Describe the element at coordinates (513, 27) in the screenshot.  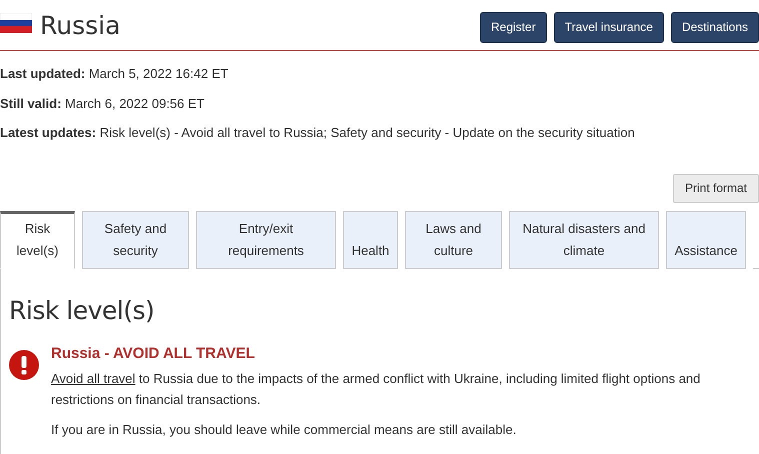
I see `nav-button: Register` at that location.